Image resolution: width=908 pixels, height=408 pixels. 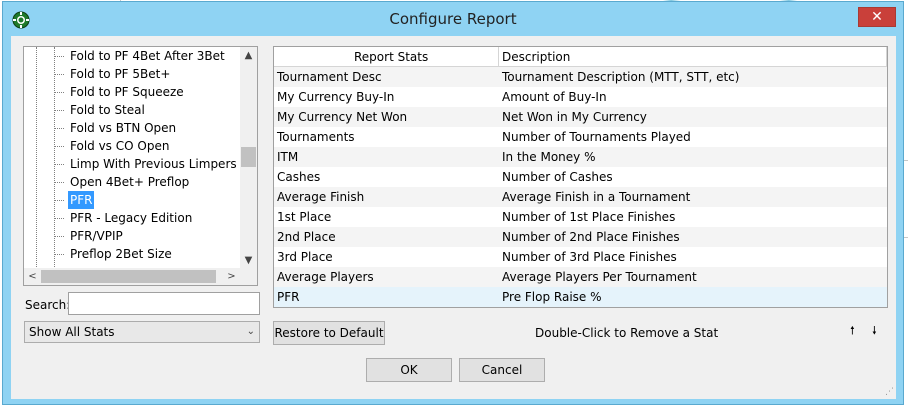 What do you see at coordinates (589, 257) in the screenshot?
I see `description-cell: Number of 3rd Place Finishes` at bounding box center [589, 257].